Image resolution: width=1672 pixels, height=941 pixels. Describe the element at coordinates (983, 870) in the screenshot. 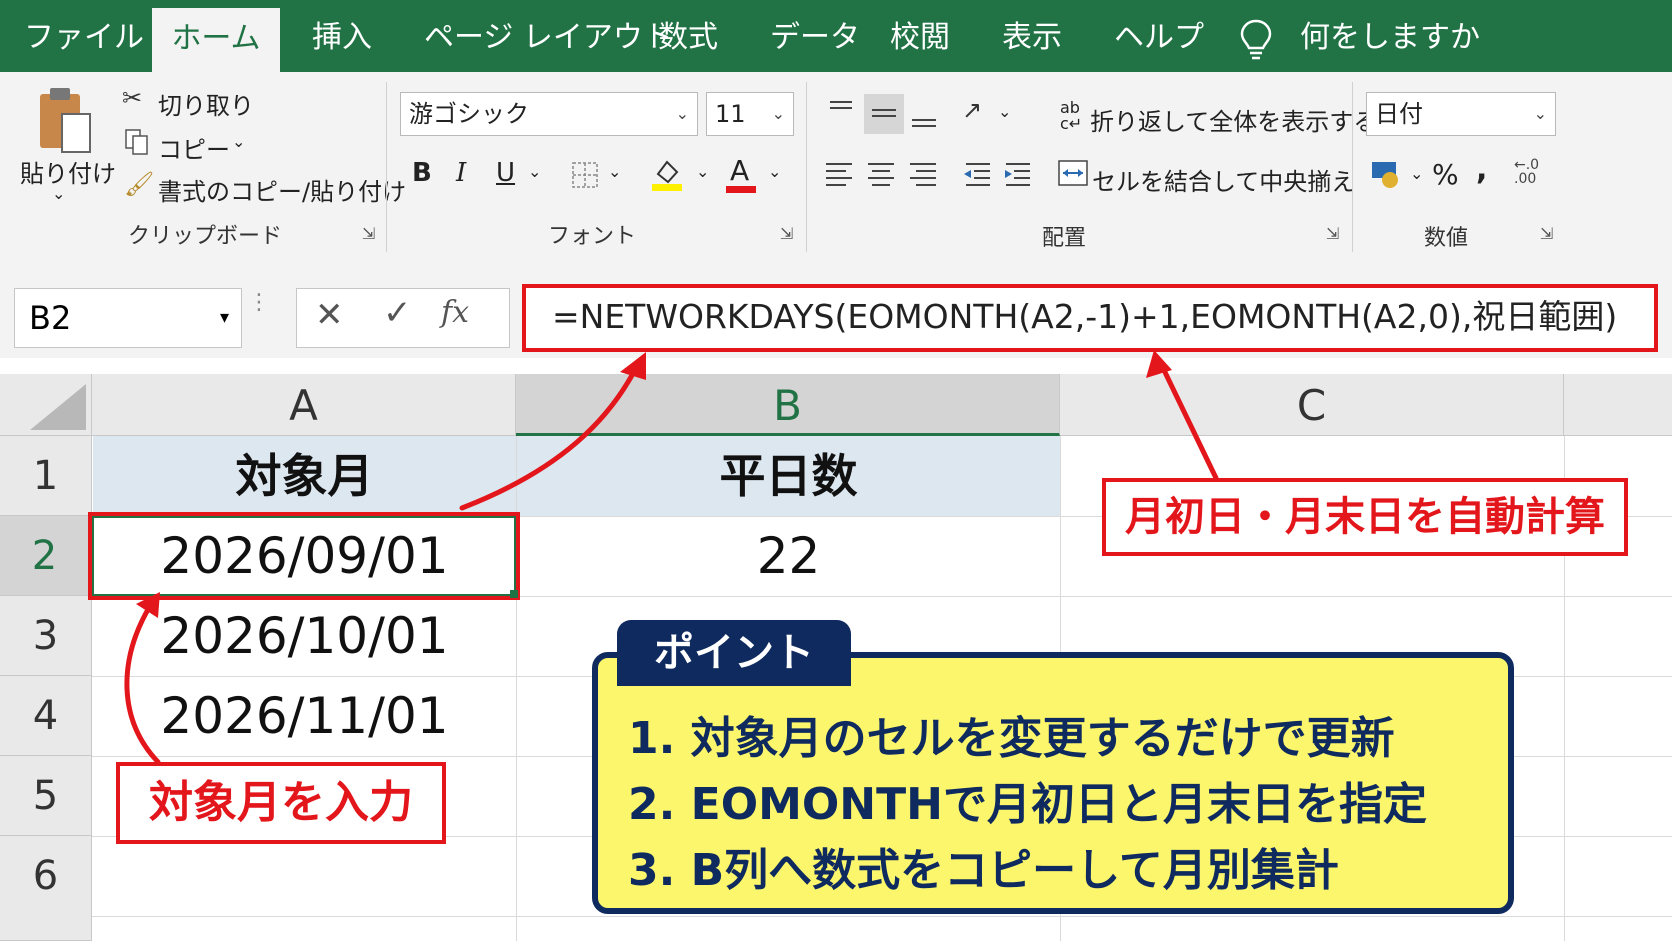

I see `point-item-3: 3. B列へ数式をコピーして月別集計` at that location.